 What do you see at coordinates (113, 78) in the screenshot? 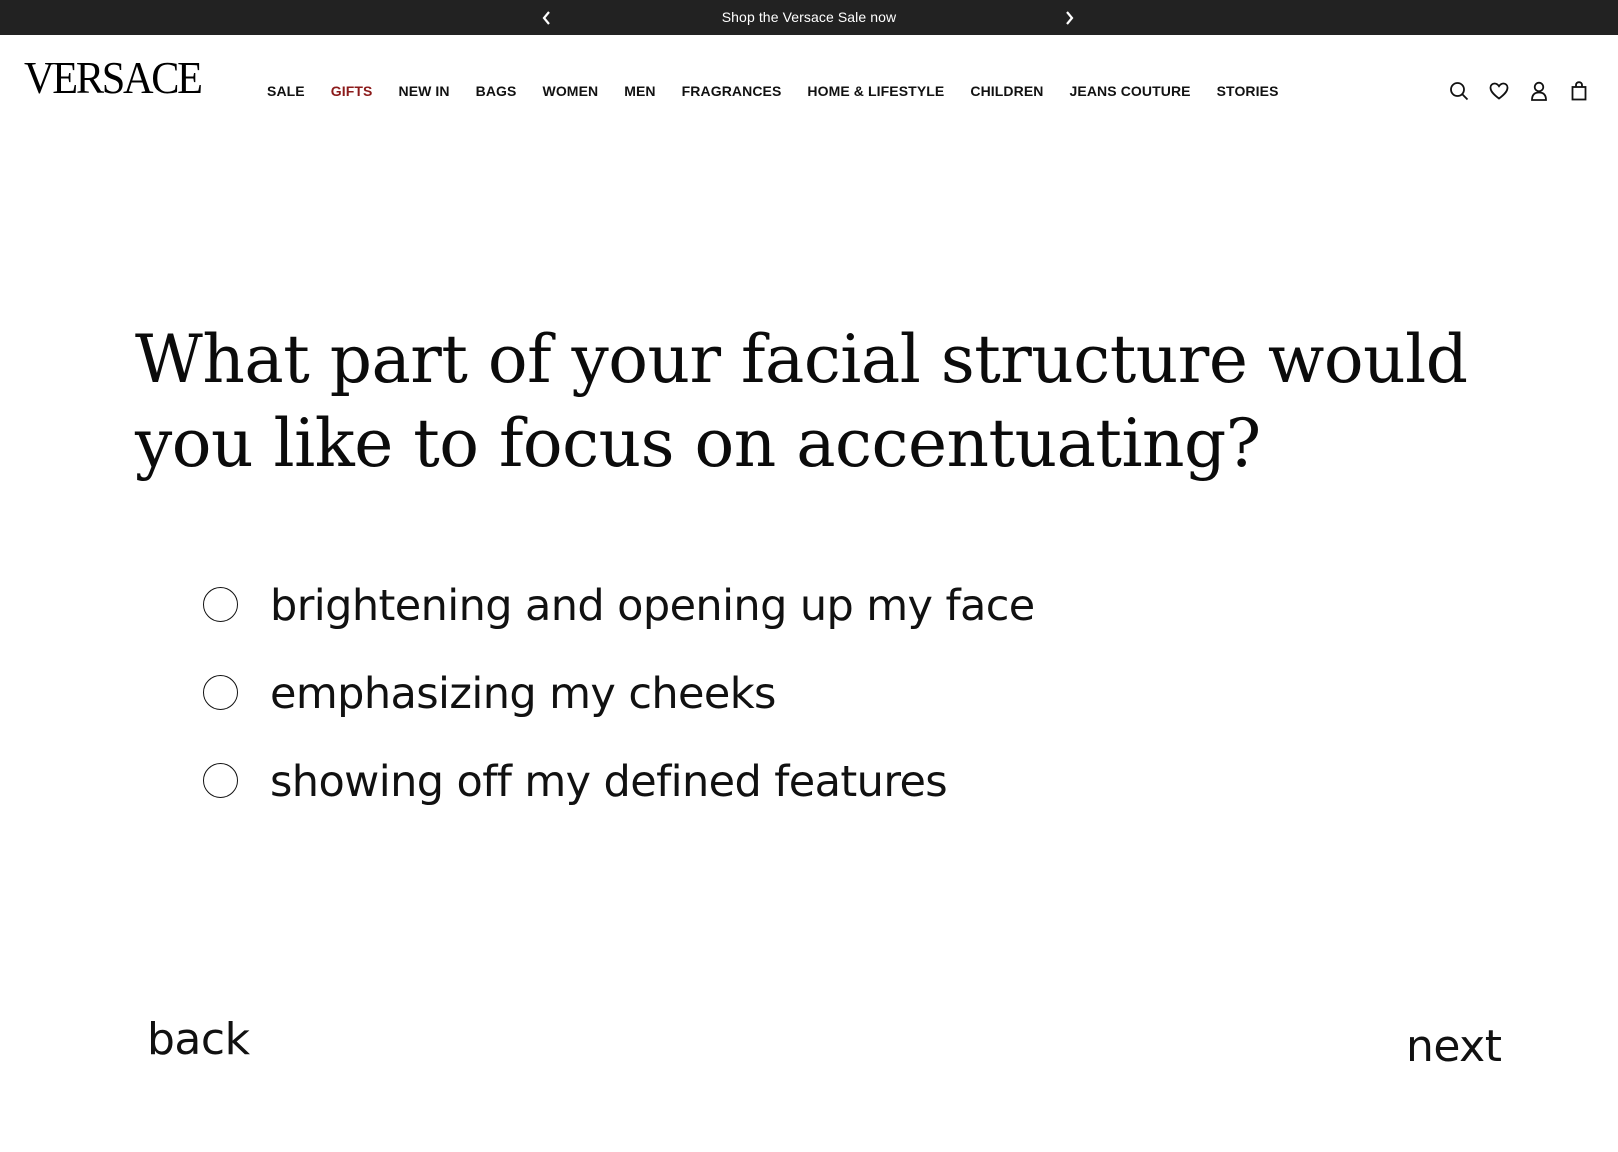
I see `versace-logo: VERSACE` at bounding box center [113, 78].